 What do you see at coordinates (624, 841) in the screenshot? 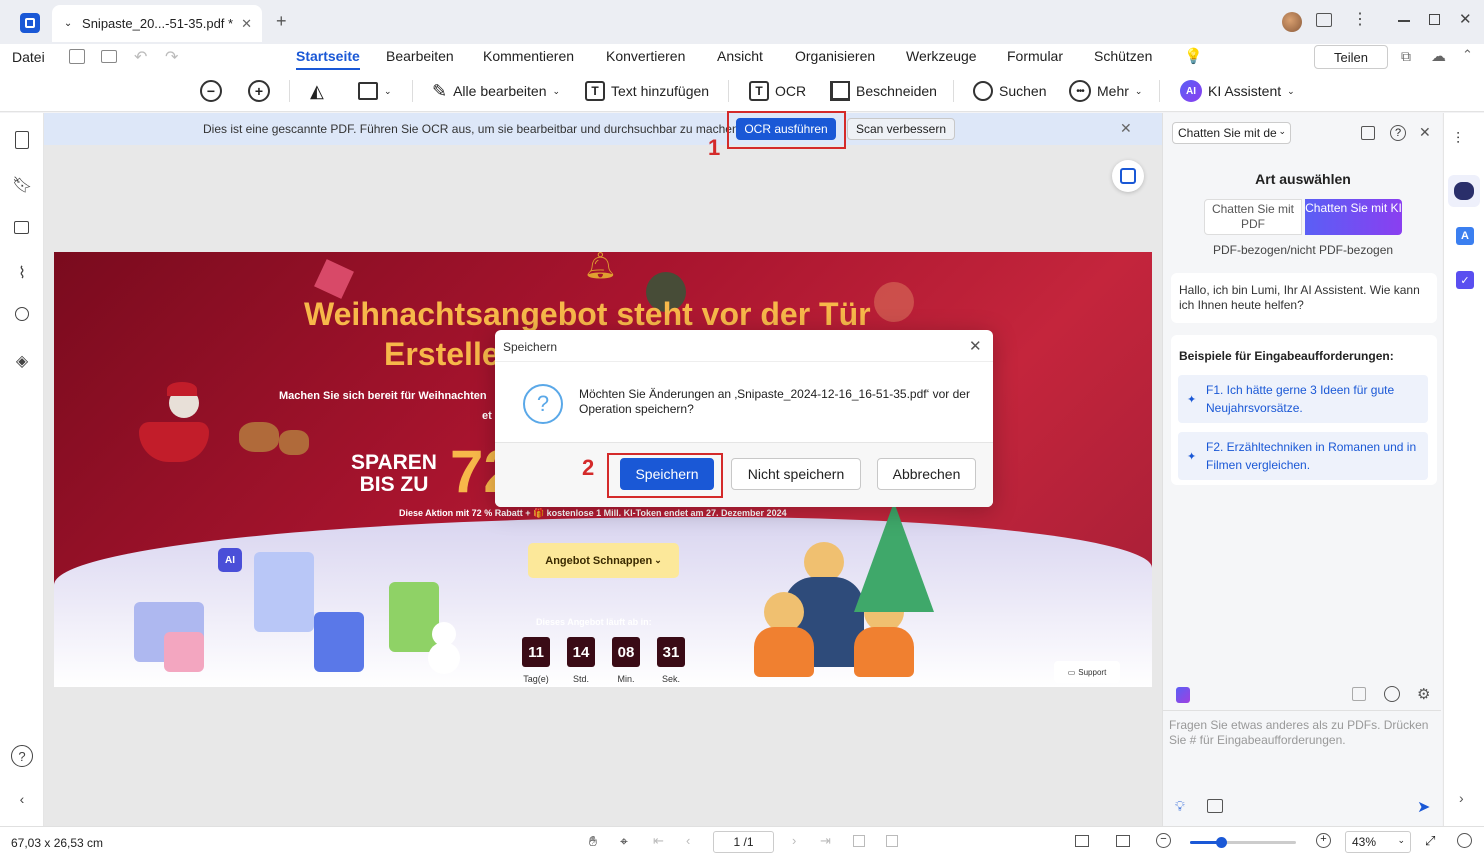
I see `select-tool-icon: ⌖` at bounding box center [624, 841].